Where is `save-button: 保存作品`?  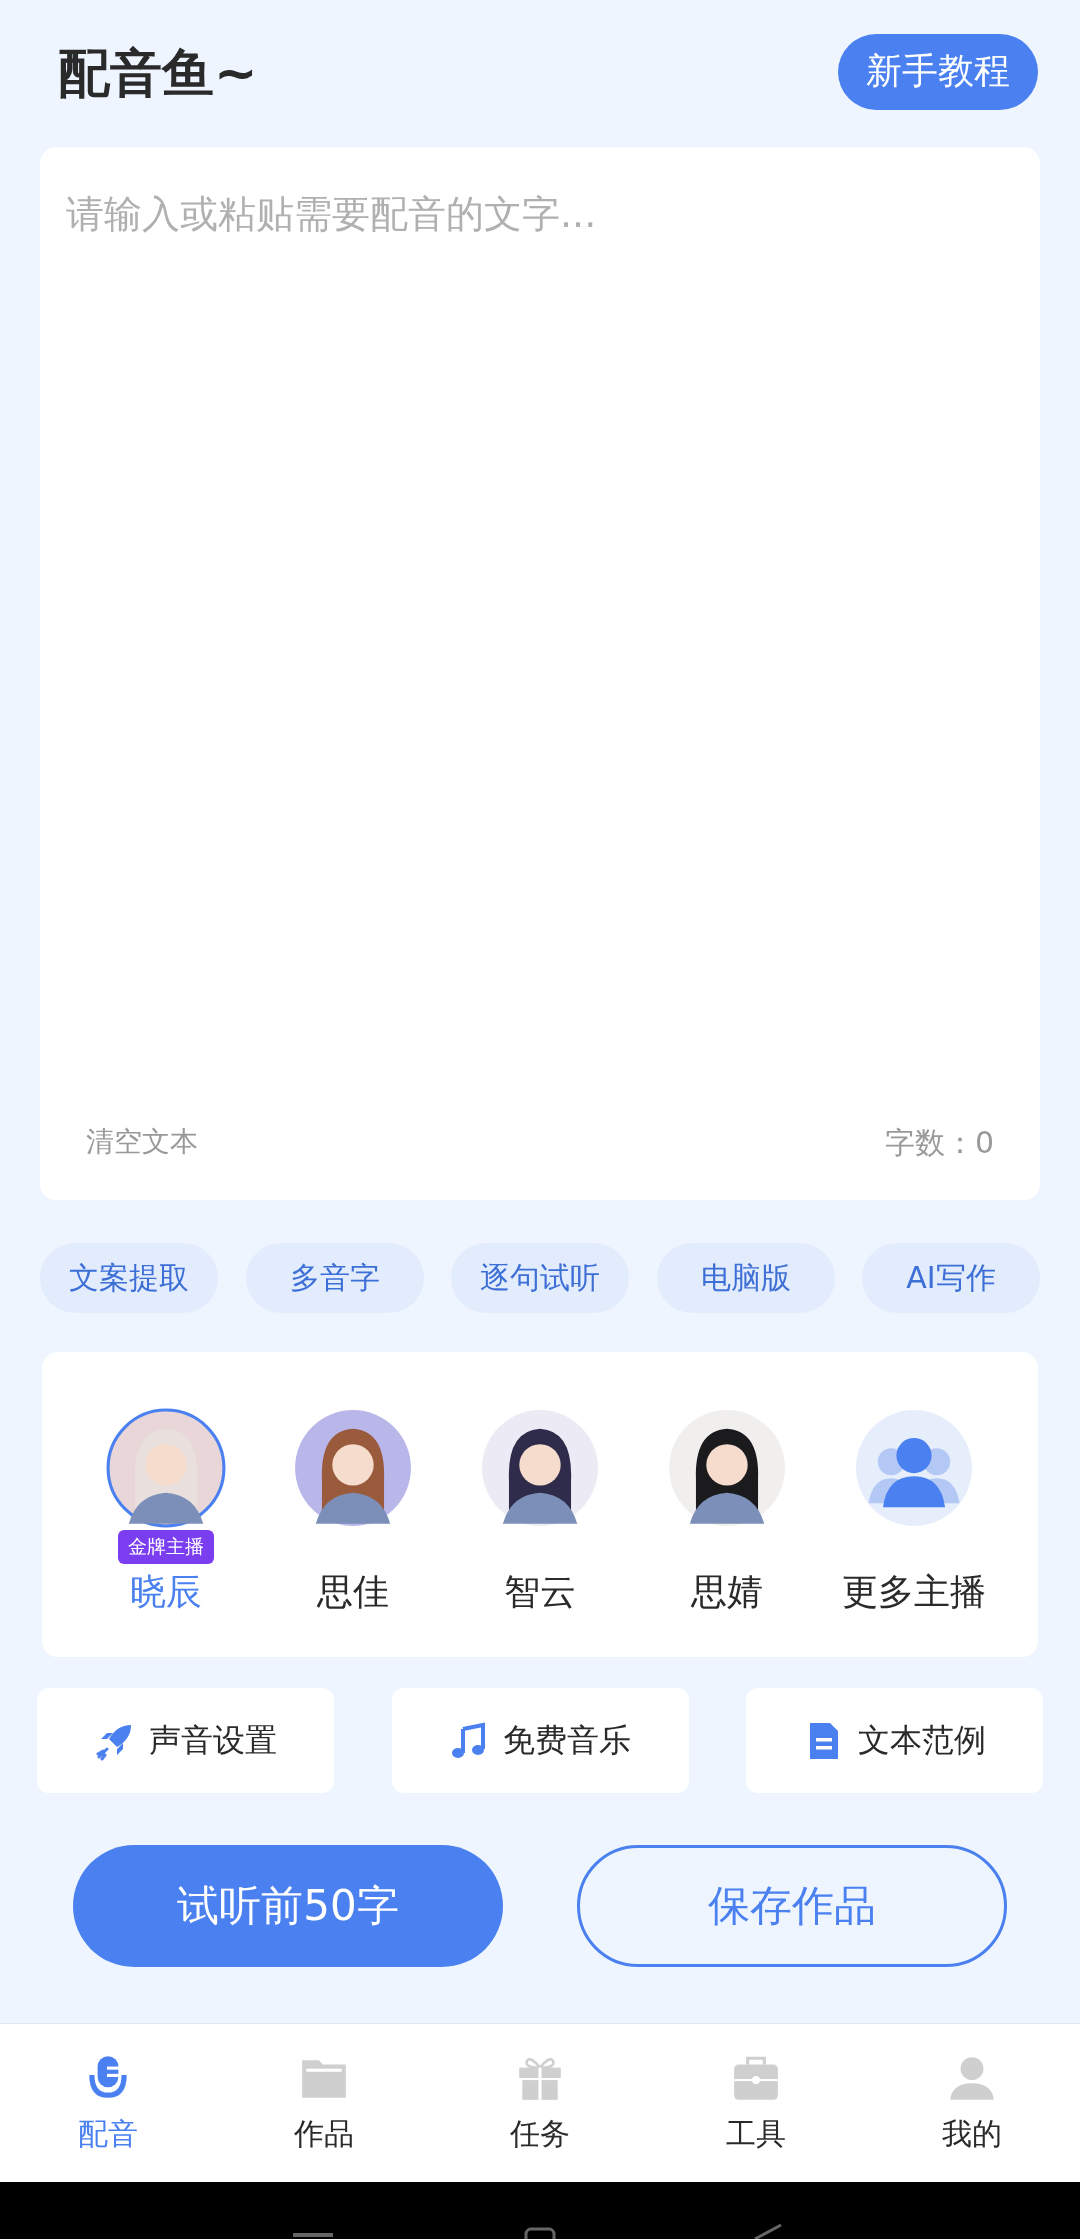 save-button: 保存作品 is located at coordinates (792, 1906).